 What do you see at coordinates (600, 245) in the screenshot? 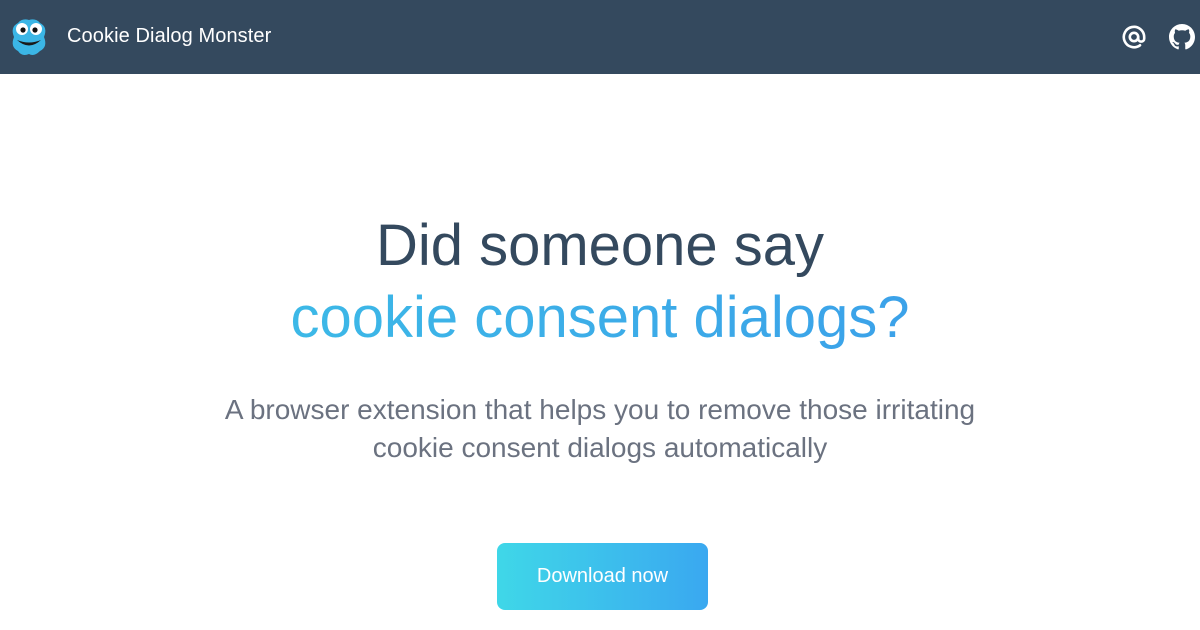
I see `hero-title-line1: Did someone say` at bounding box center [600, 245].